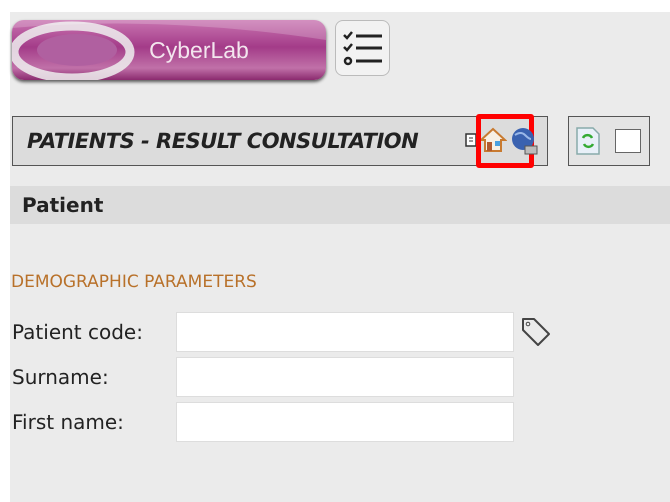  What do you see at coordinates (628, 141) in the screenshot?
I see `checkbox` at bounding box center [628, 141].